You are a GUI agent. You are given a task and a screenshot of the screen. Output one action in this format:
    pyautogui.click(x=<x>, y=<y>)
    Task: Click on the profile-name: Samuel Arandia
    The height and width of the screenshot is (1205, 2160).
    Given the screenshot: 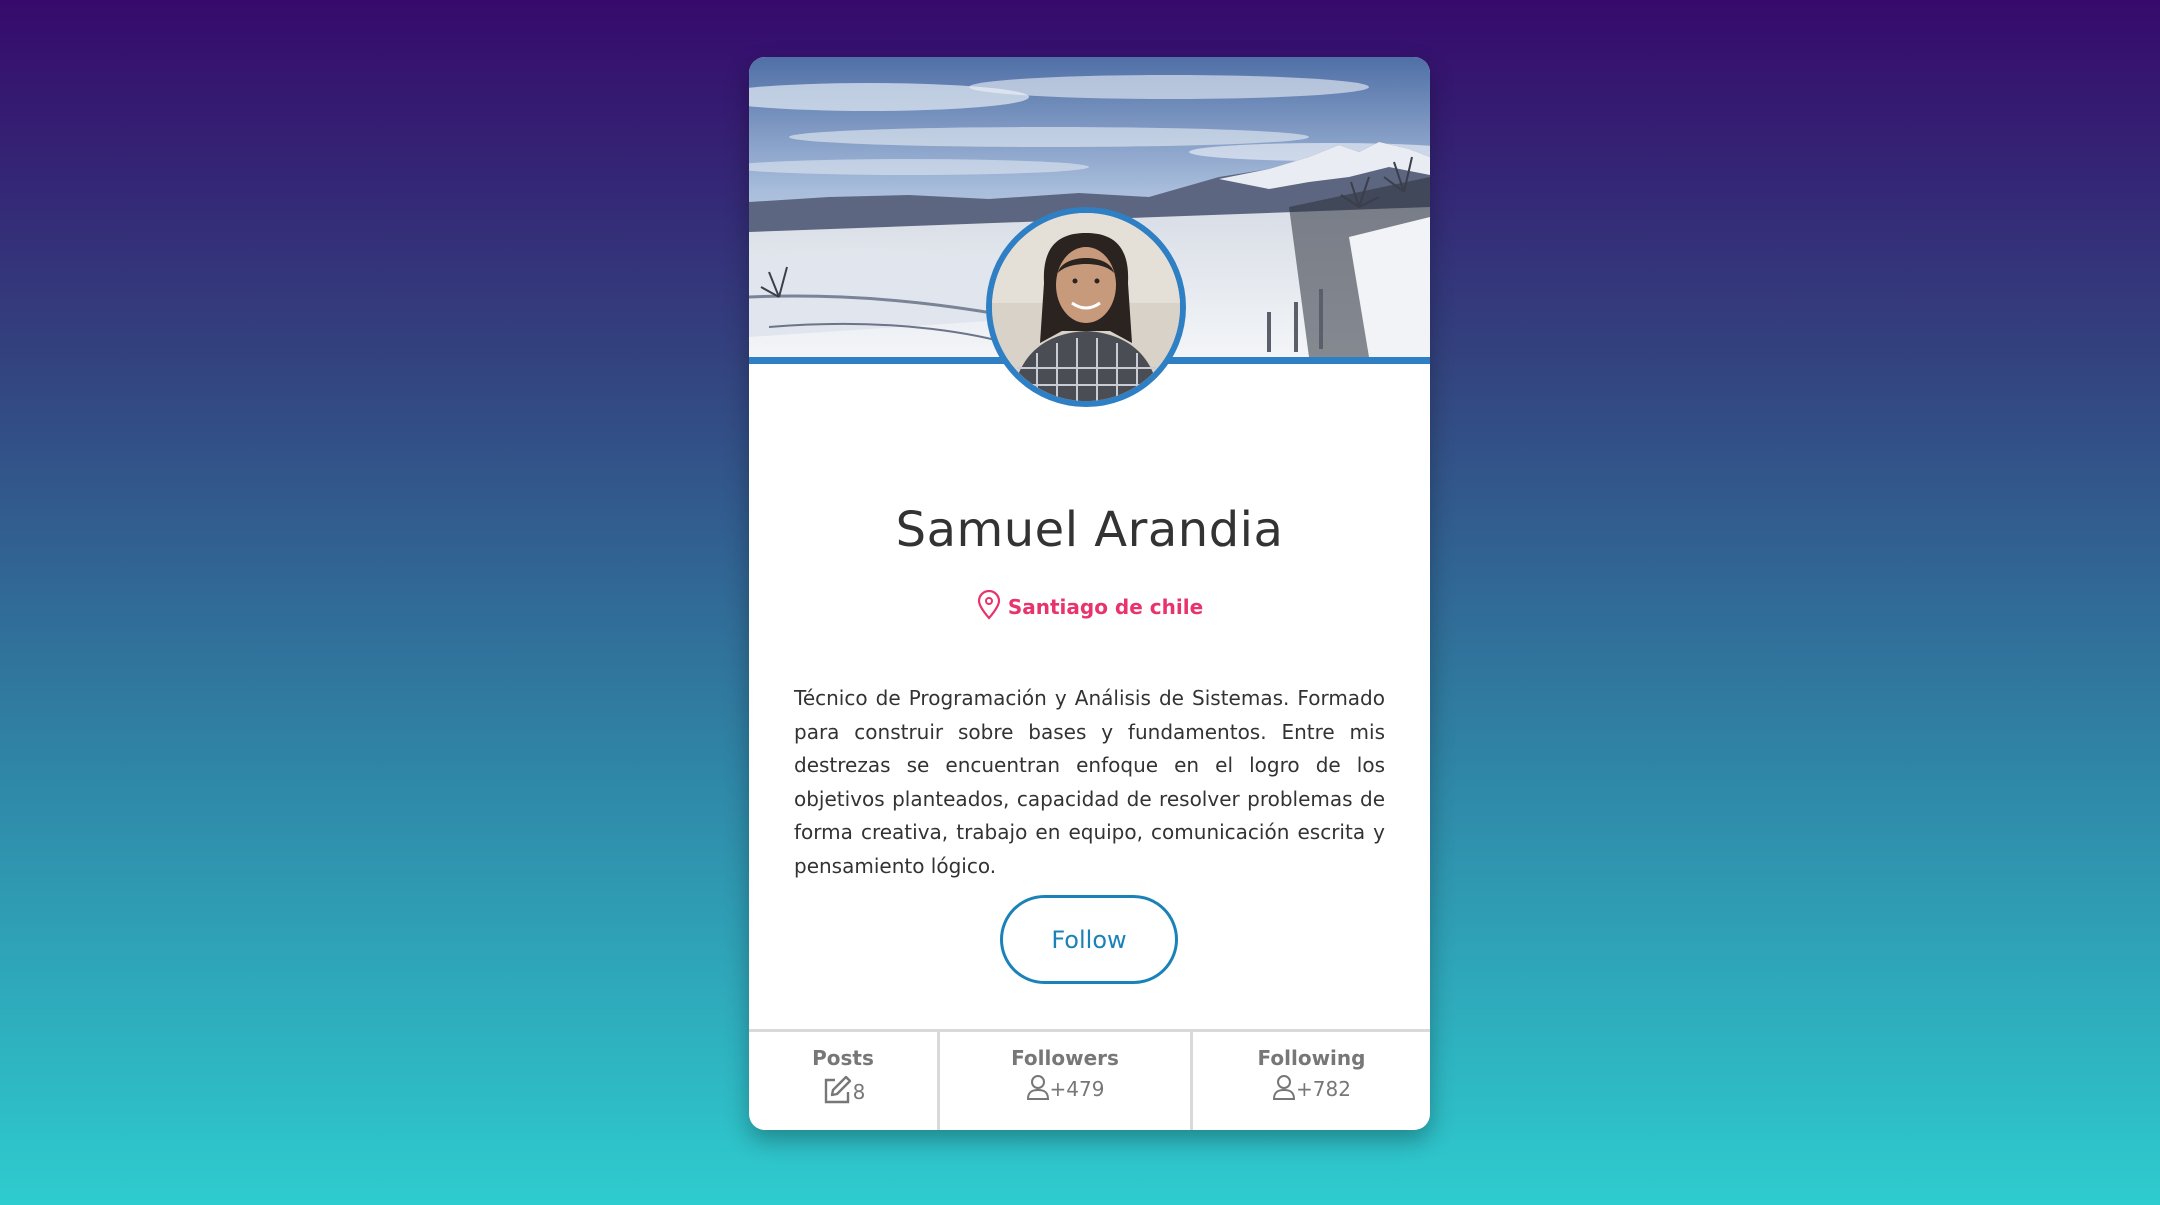 What is the action you would take?
    pyautogui.click(x=1089, y=530)
    